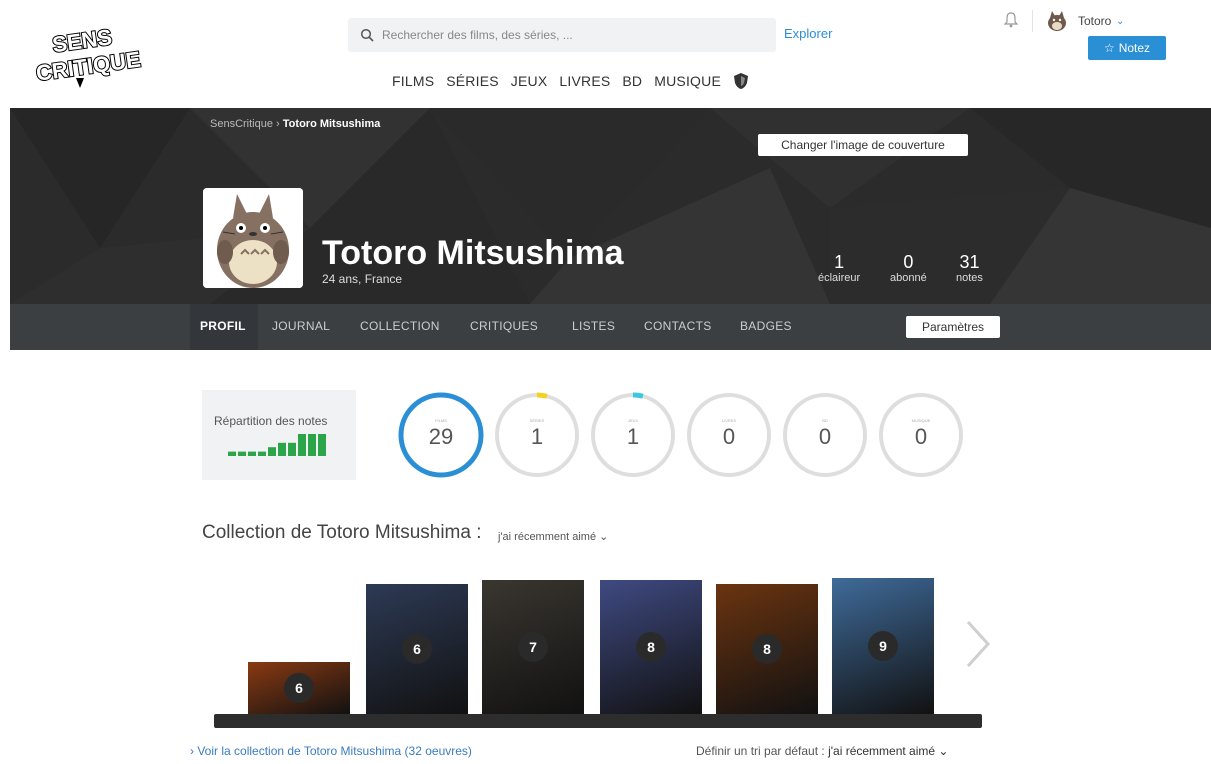 This screenshot has width=1211, height=764. Describe the element at coordinates (223, 326) in the screenshot. I see `tab-profil: PROFIL` at that location.